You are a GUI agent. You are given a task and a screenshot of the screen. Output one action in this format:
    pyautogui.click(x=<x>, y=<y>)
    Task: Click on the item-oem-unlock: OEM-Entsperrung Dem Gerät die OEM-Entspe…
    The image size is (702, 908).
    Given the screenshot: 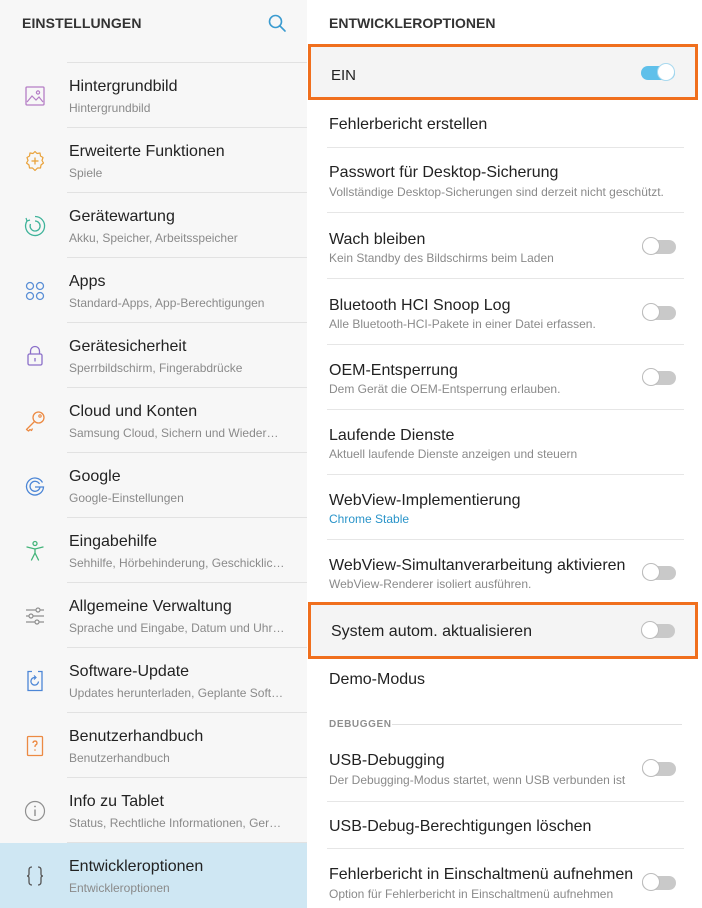 What is the action you would take?
    pyautogui.click(x=504, y=377)
    